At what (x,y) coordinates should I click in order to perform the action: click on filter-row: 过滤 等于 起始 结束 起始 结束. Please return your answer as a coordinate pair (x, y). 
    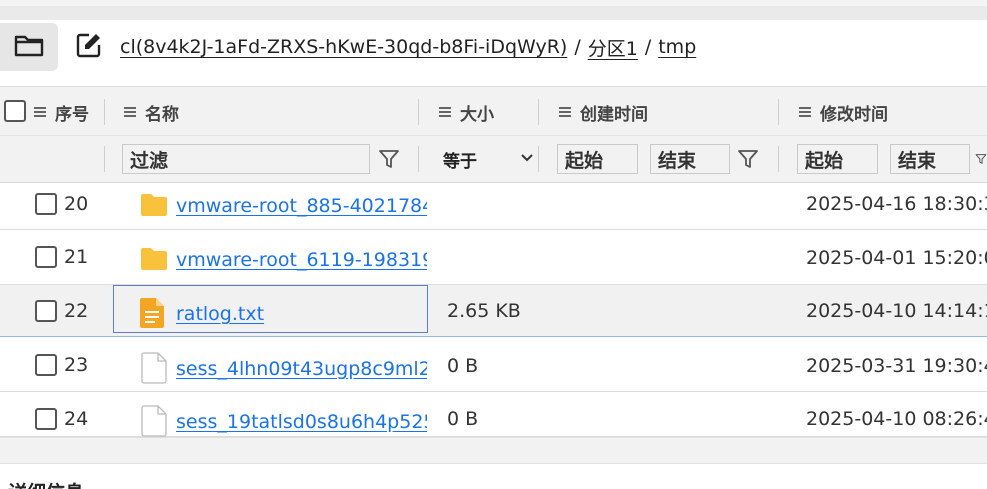
    Looking at the image, I should click on (493, 159).